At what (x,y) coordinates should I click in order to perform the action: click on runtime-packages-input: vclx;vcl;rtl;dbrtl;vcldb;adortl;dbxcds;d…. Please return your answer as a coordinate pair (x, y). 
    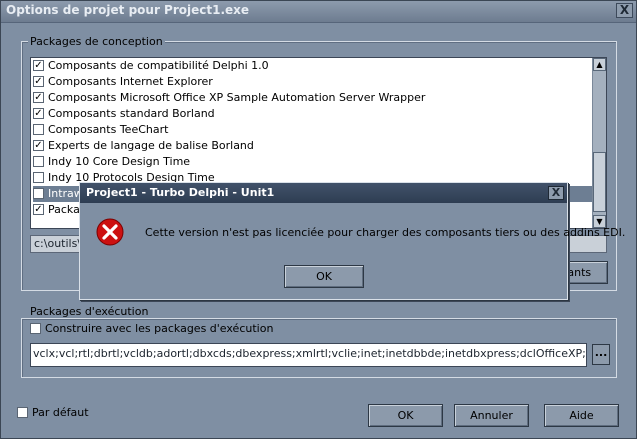
    Looking at the image, I should click on (308, 355).